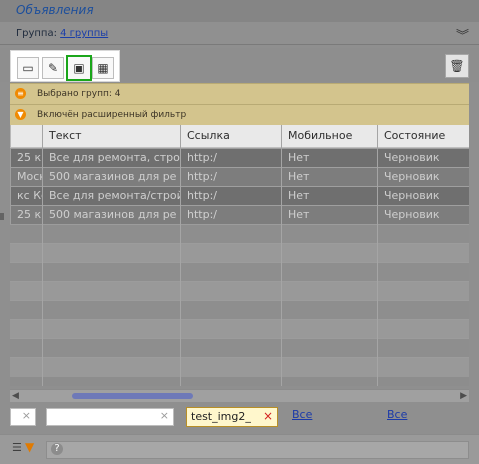  What do you see at coordinates (329, 136) in the screenshot?
I see `column-header-mobile: Мобильное` at bounding box center [329, 136].